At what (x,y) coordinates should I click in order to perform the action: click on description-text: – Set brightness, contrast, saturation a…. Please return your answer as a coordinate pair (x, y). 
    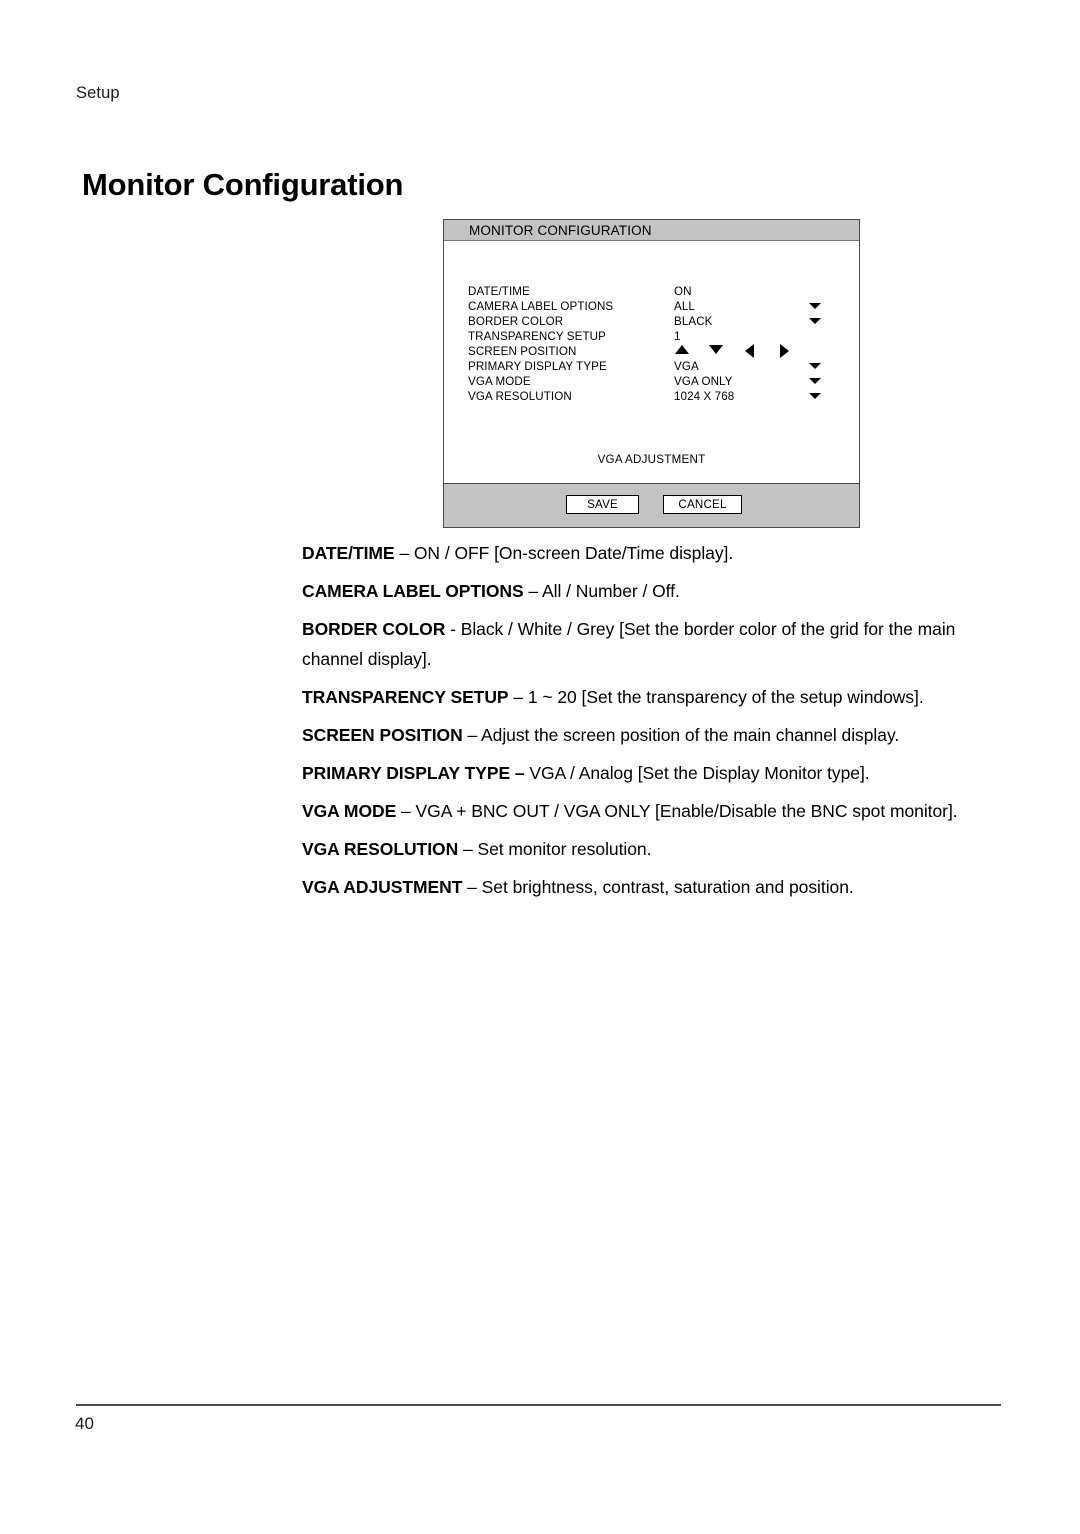
    Looking at the image, I should click on (658, 887).